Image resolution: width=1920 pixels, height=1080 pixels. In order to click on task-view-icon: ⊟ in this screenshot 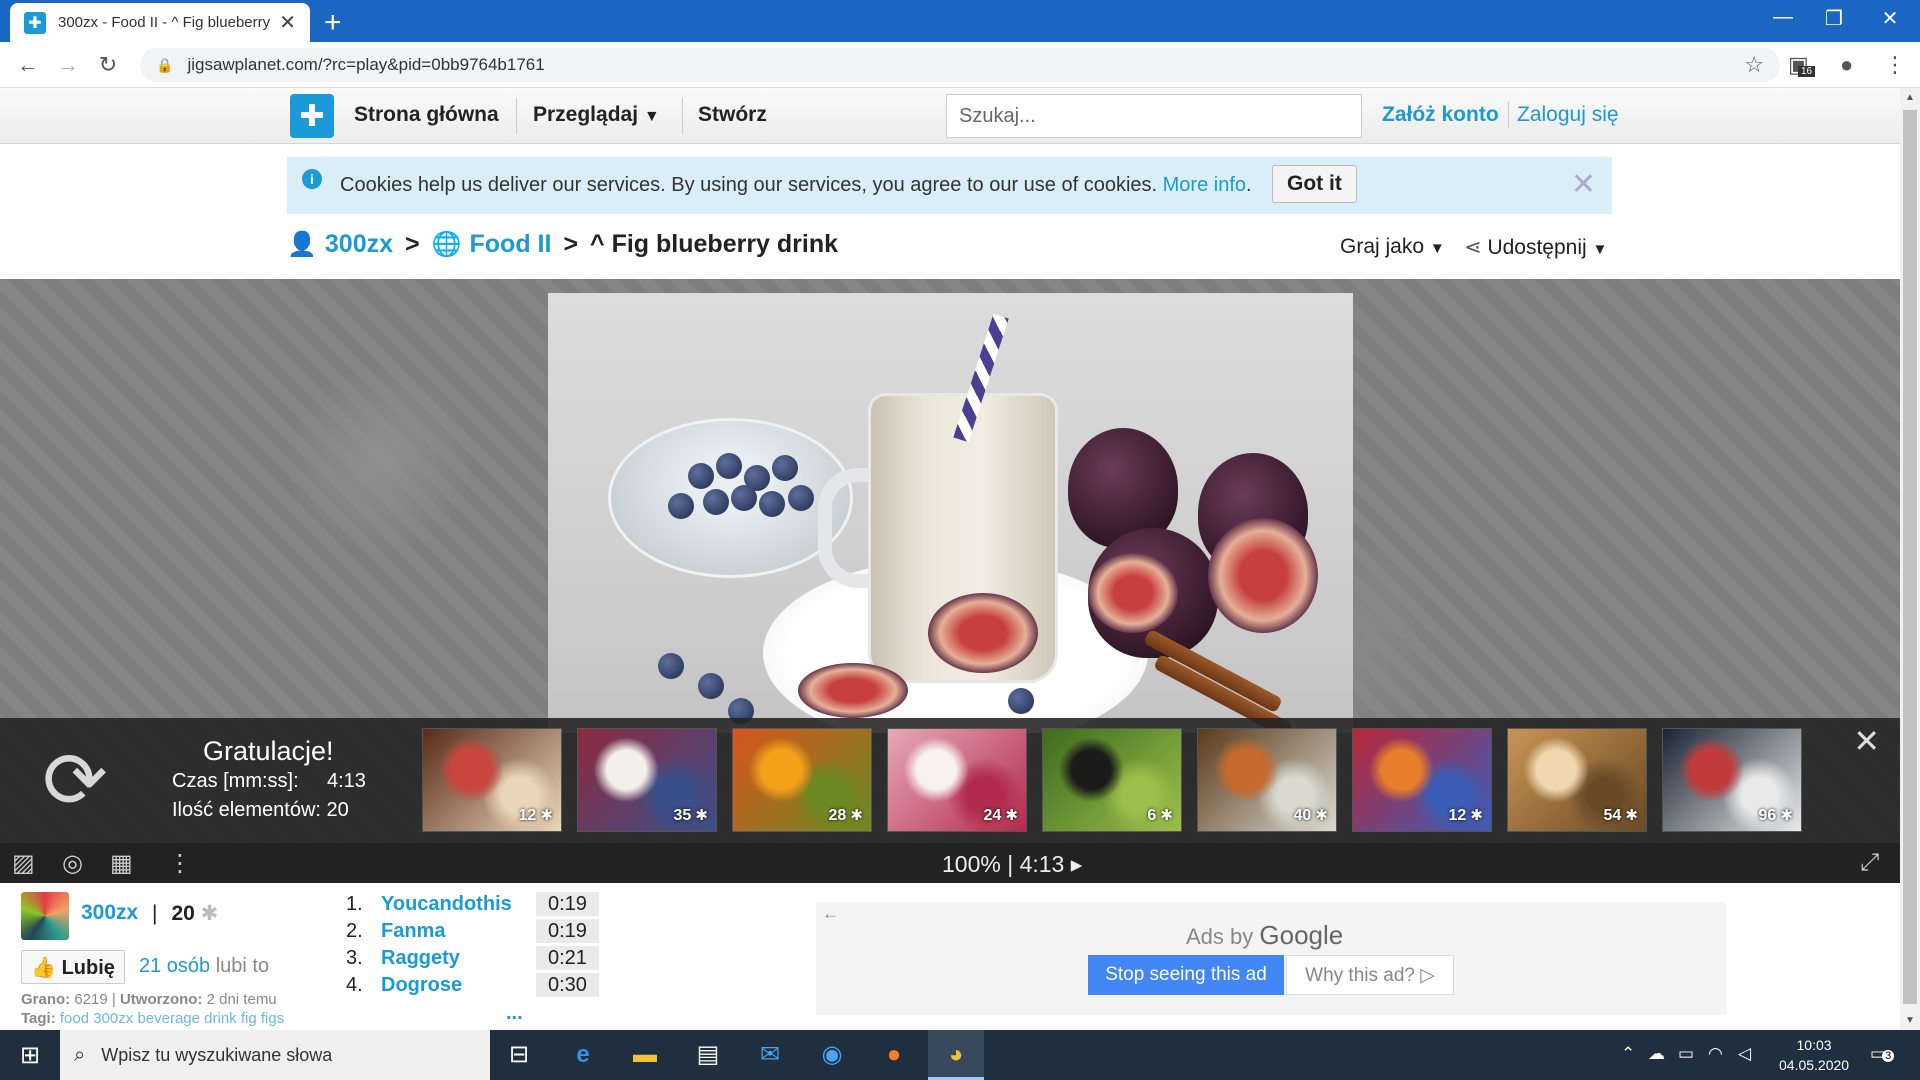, I will do `click(519, 1055)`.